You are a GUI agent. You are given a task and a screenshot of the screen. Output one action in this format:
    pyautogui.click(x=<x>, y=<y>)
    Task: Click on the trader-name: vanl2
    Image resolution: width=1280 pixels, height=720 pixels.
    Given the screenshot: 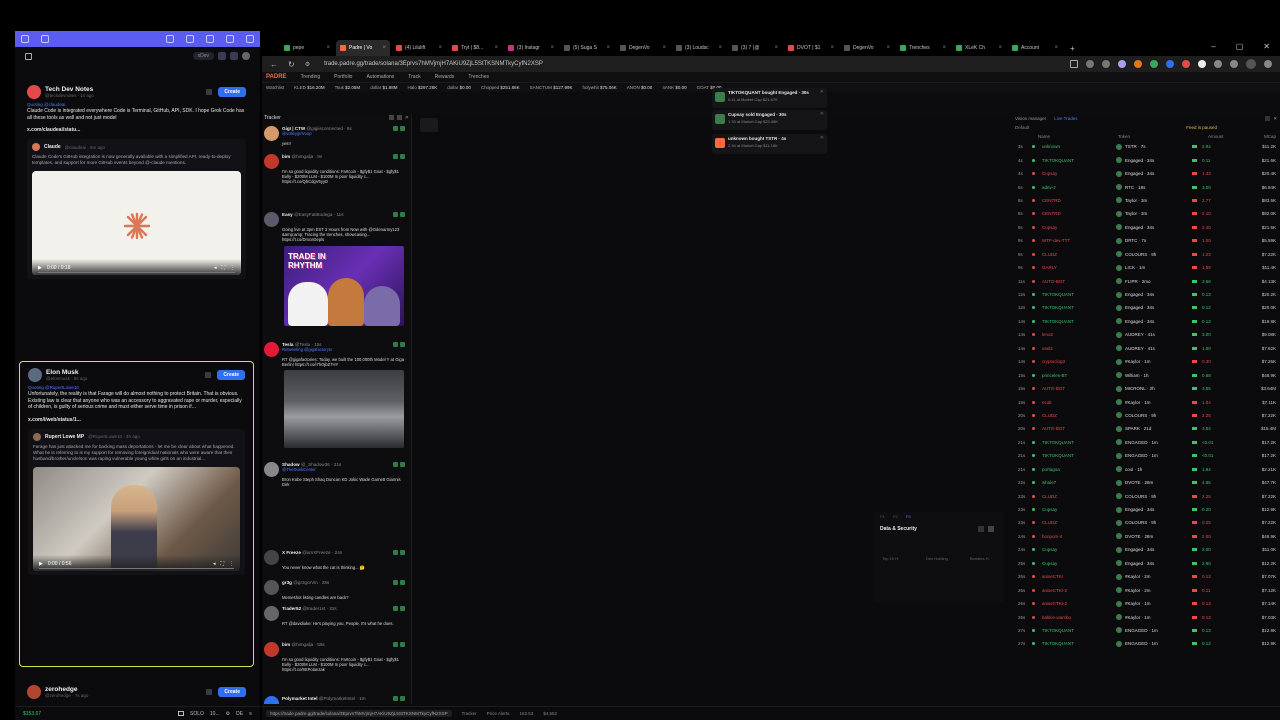 What is the action you would take?
    pyautogui.click(x=1047, y=348)
    